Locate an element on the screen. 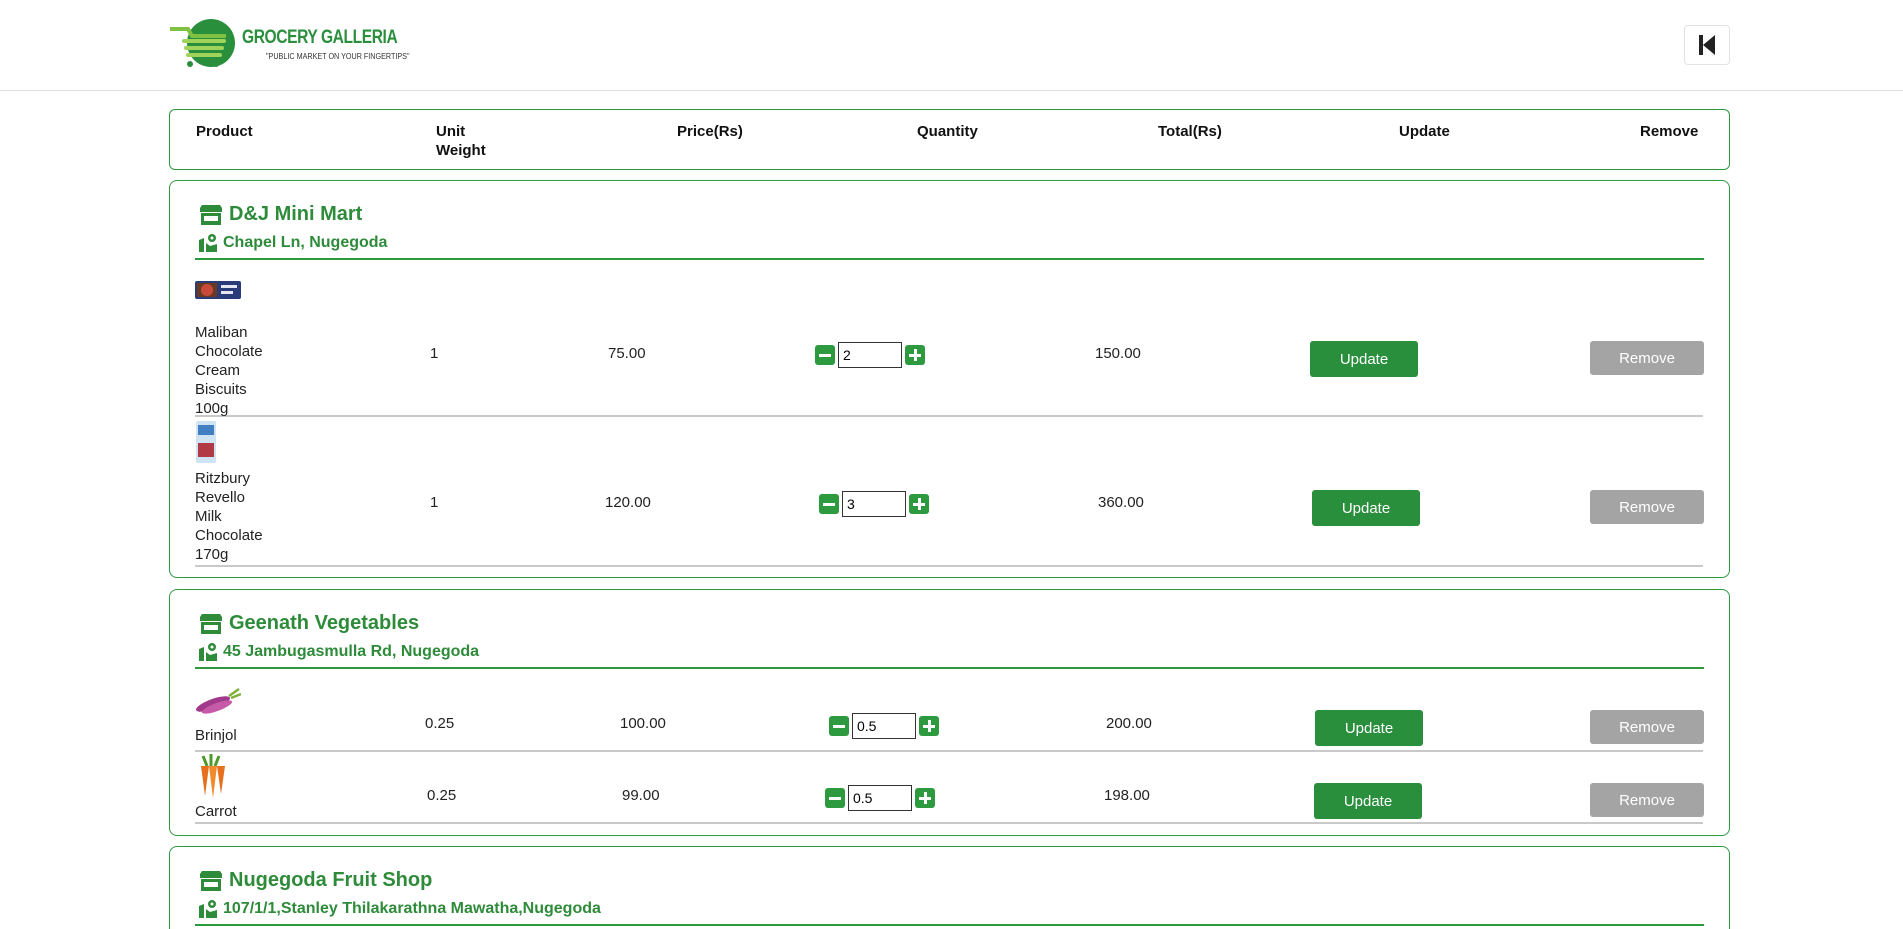  cart-item-row: Brinjol 0.25 100.00 200.00 Update Remove is located at coordinates (949, 719).